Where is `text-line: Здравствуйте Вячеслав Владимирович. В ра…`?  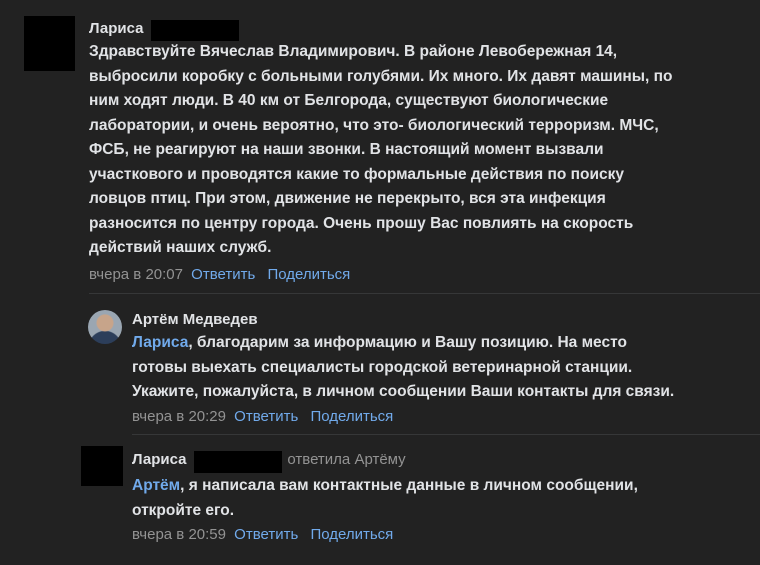 text-line: Здравствуйте Вячеслав Владимирович. В ра… is located at coordinates (353, 51).